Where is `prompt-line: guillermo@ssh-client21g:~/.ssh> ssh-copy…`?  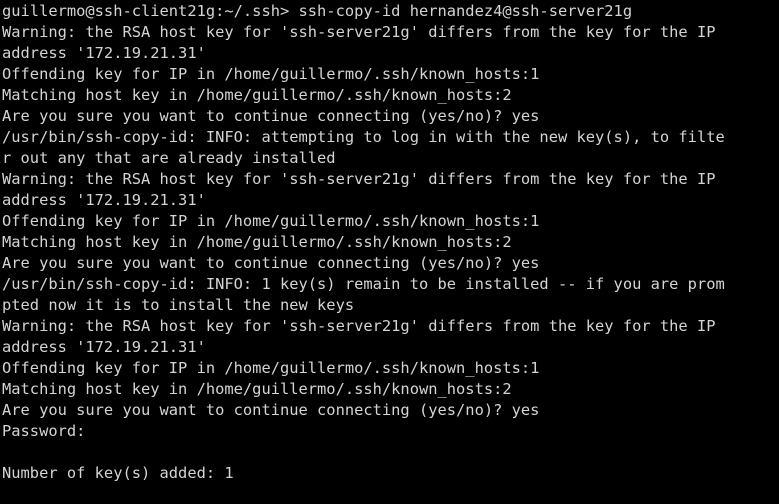 prompt-line: guillermo@ssh-client21g:~/.ssh> ssh-copy… is located at coordinates (317, 11).